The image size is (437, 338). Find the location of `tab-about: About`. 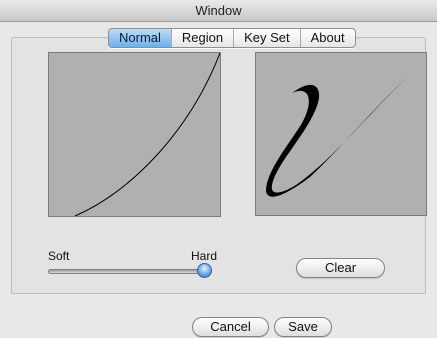

tab-about: About is located at coordinates (328, 38).